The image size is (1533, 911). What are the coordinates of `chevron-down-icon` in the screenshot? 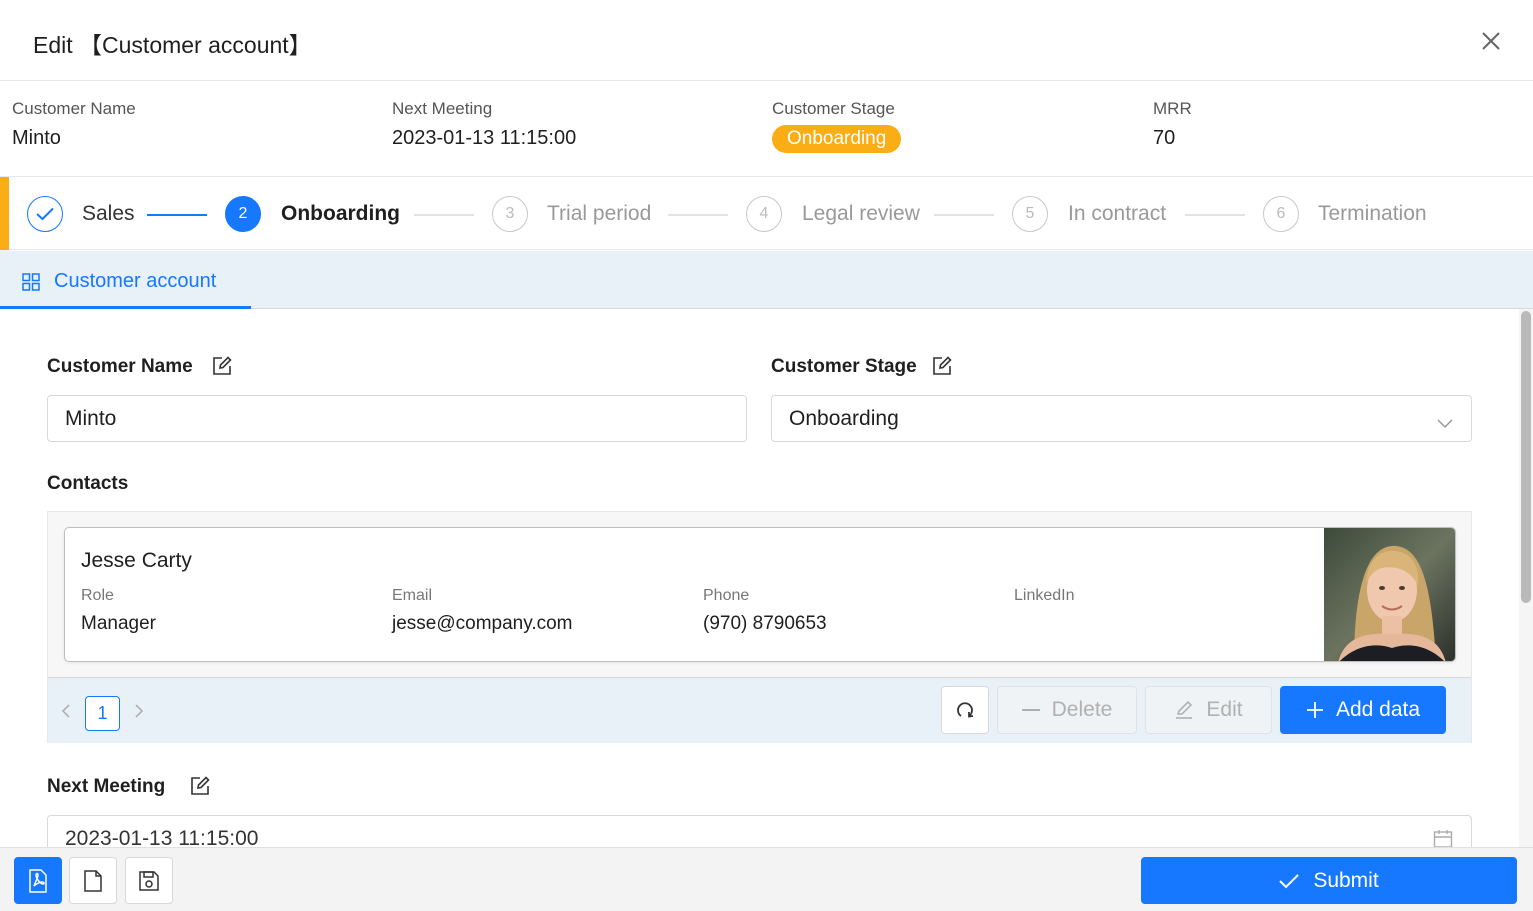 It's located at (1445, 420).